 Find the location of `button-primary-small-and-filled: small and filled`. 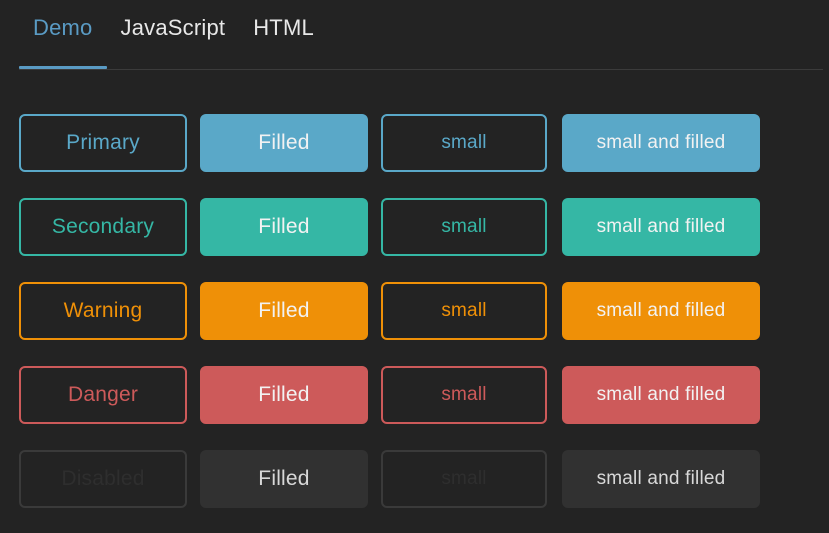

button-primary-small-and-filled: small and filled is located at coordinates (661, 143).